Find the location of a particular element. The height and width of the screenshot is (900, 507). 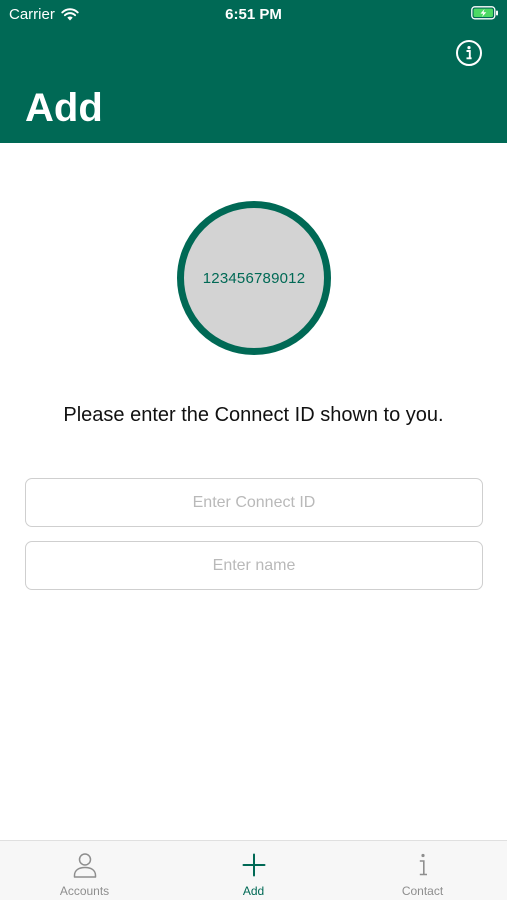

tab-contact-label: Contact is located at coordinates (422, 891).